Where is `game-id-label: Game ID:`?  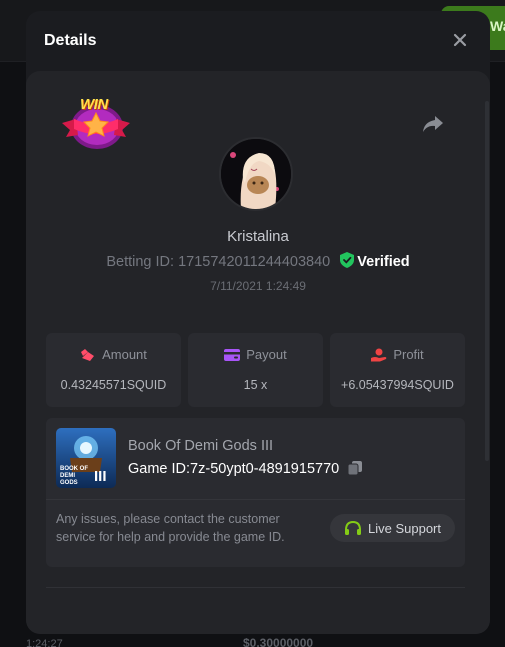 game-id-label: Game ID: is located at coordinates (159, 469).